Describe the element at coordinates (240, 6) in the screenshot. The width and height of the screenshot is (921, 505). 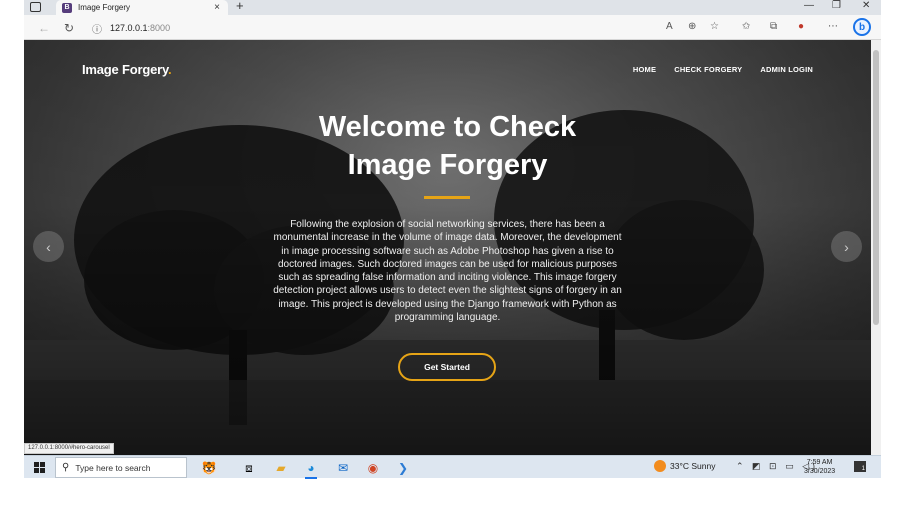
I see `new-tab-icon: +` at that location.